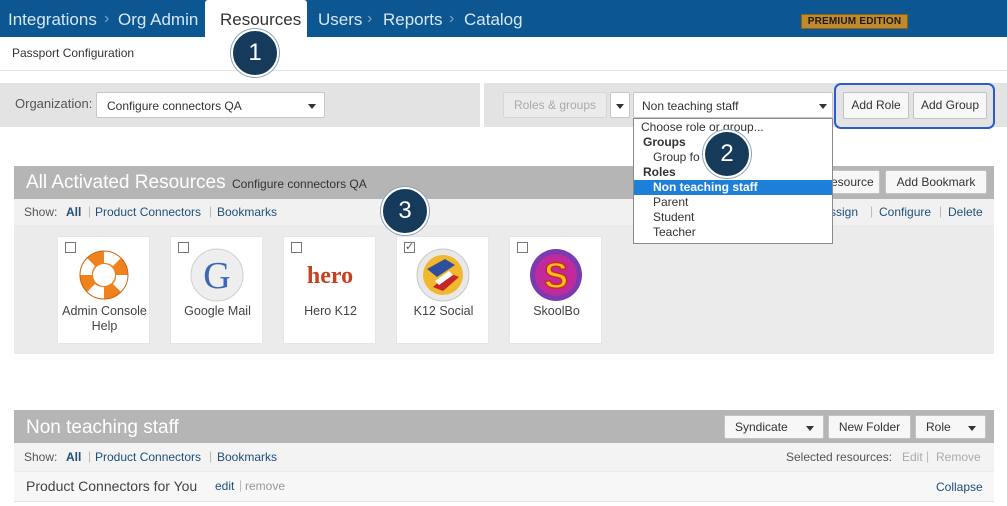 The height and width of the screenshot is (506, 1007). I want to click on tile-label: Google Mail, so click(217, 311).